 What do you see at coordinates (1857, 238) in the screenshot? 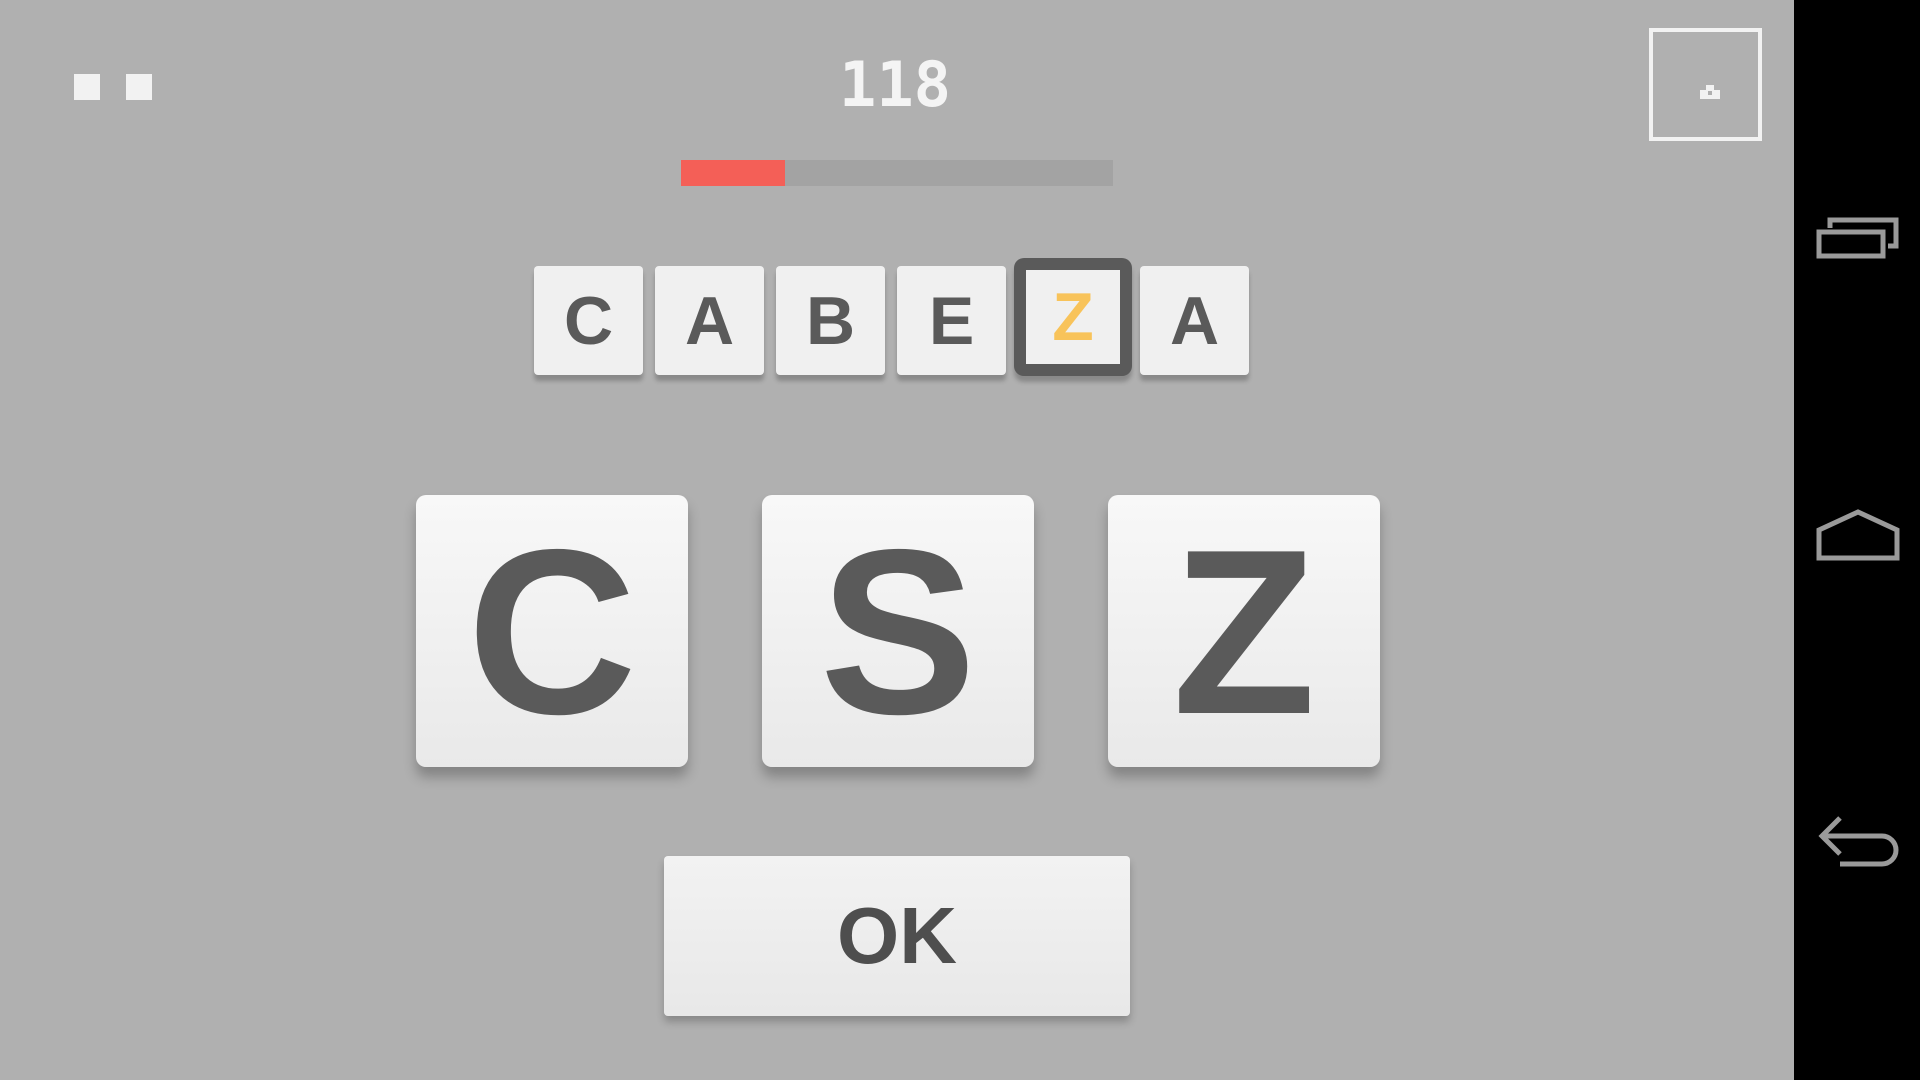
I see `recent-apps-icon` at bounding box center [1857, 238].